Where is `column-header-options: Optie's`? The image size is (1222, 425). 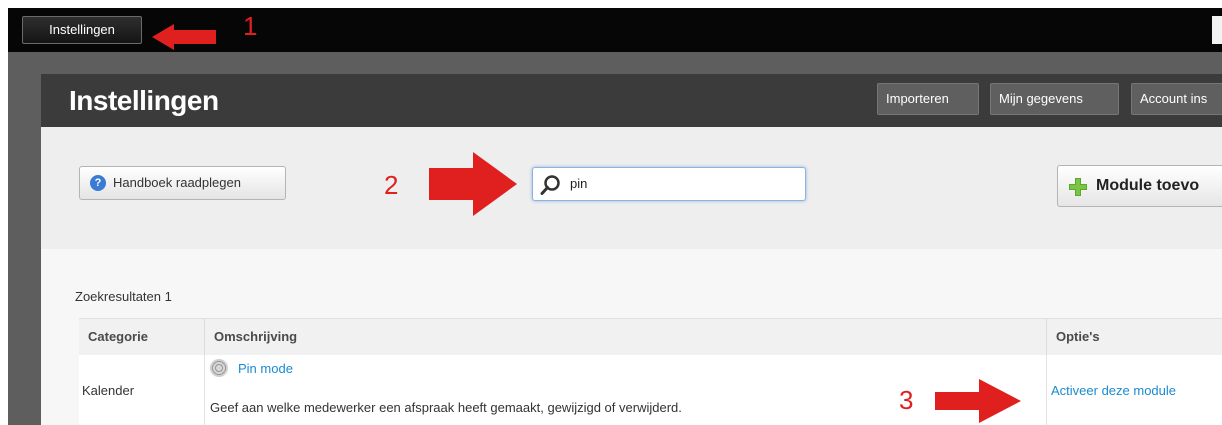 column-header-options: Optie's is located at coordinates (1078, 336).